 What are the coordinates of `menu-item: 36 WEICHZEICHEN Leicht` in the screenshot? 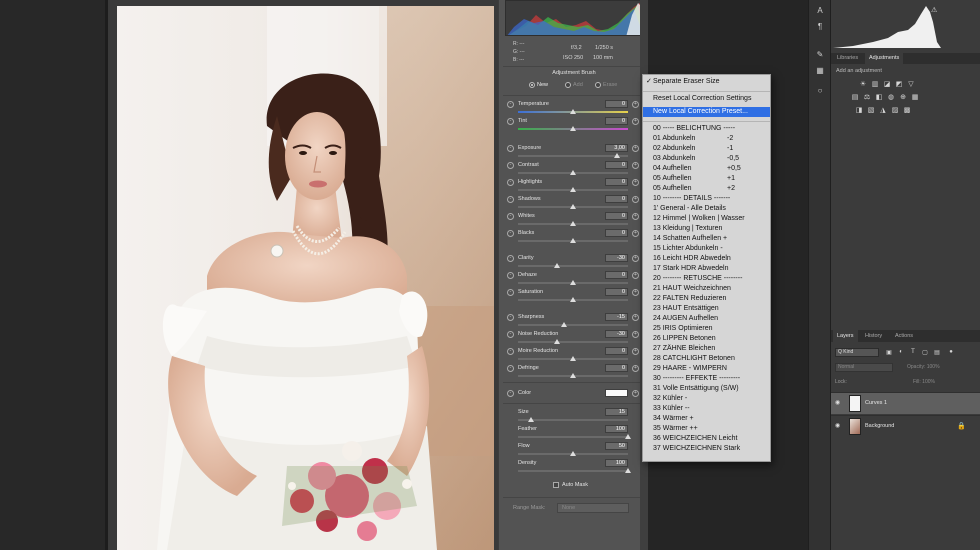 It's located at (706, 439).